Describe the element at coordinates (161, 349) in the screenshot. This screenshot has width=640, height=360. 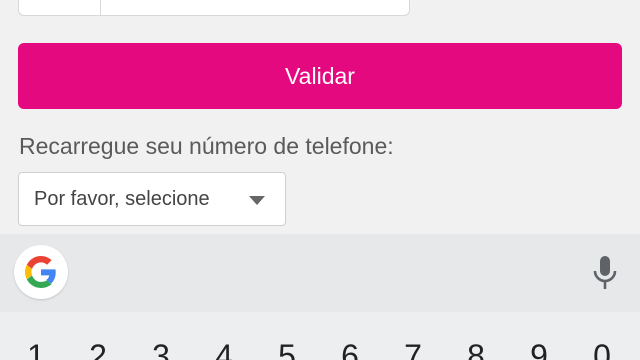
I see `key-3: 3` at that location.